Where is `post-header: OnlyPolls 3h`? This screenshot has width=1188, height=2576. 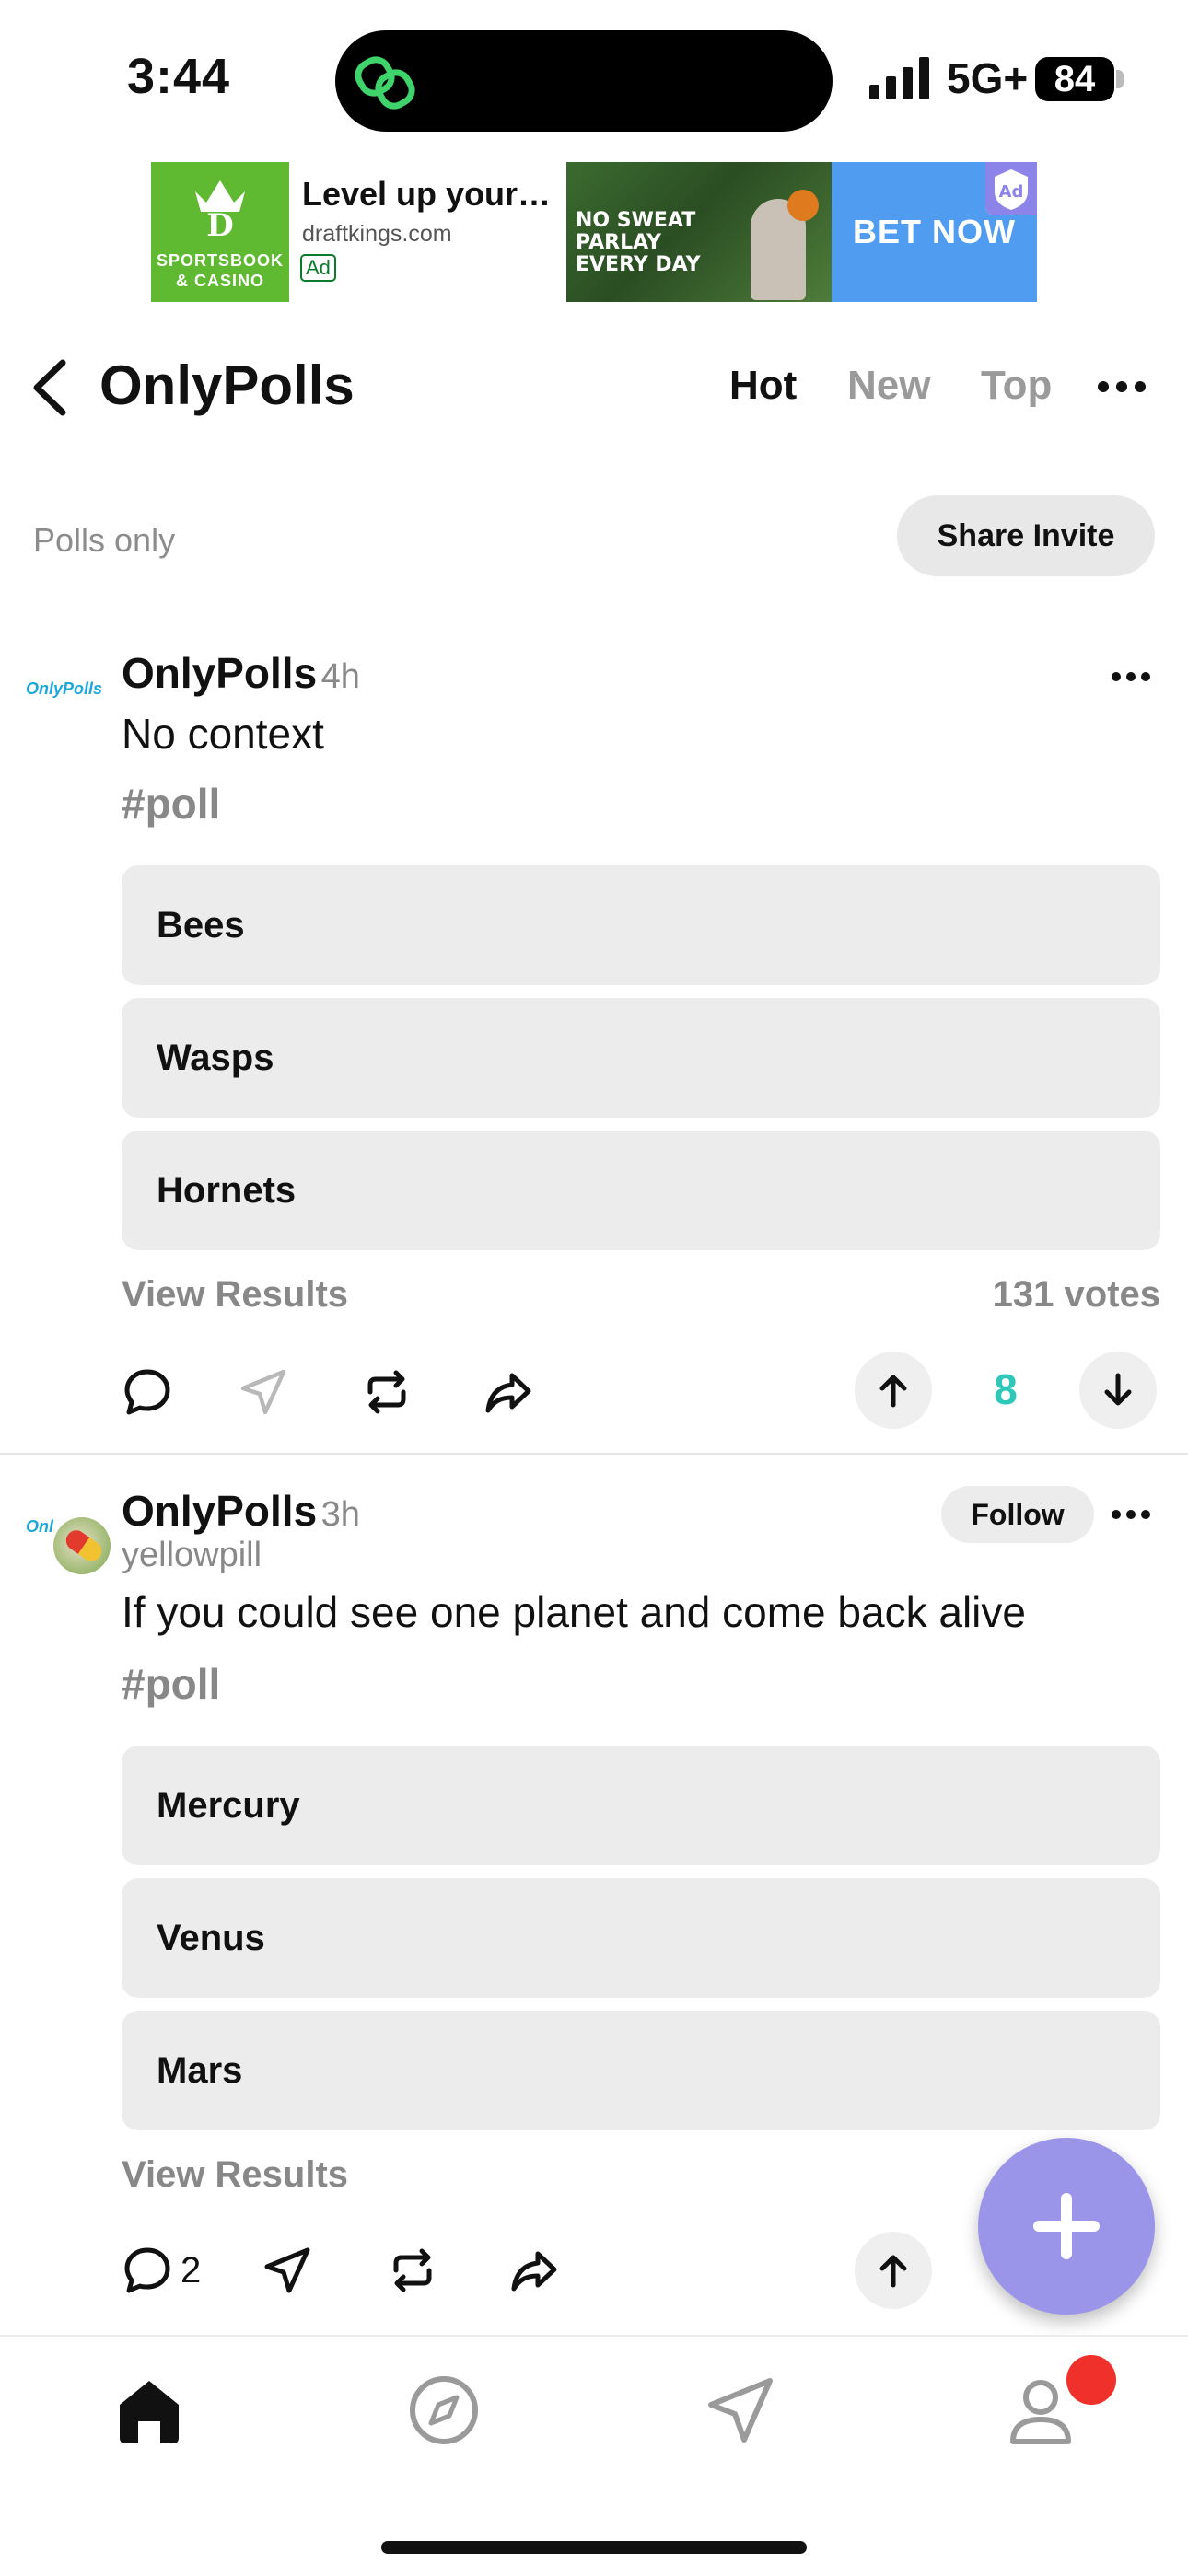
post-header: OnlyPolls 3h is located at coordinates (241, 1511).